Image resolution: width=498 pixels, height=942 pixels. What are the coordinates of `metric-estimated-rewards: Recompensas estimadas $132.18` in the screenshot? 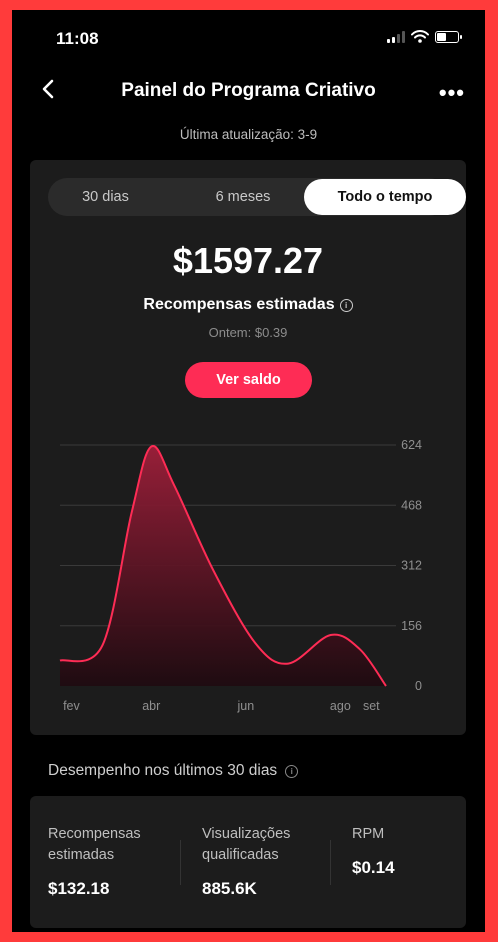 It's located at (103, 861).